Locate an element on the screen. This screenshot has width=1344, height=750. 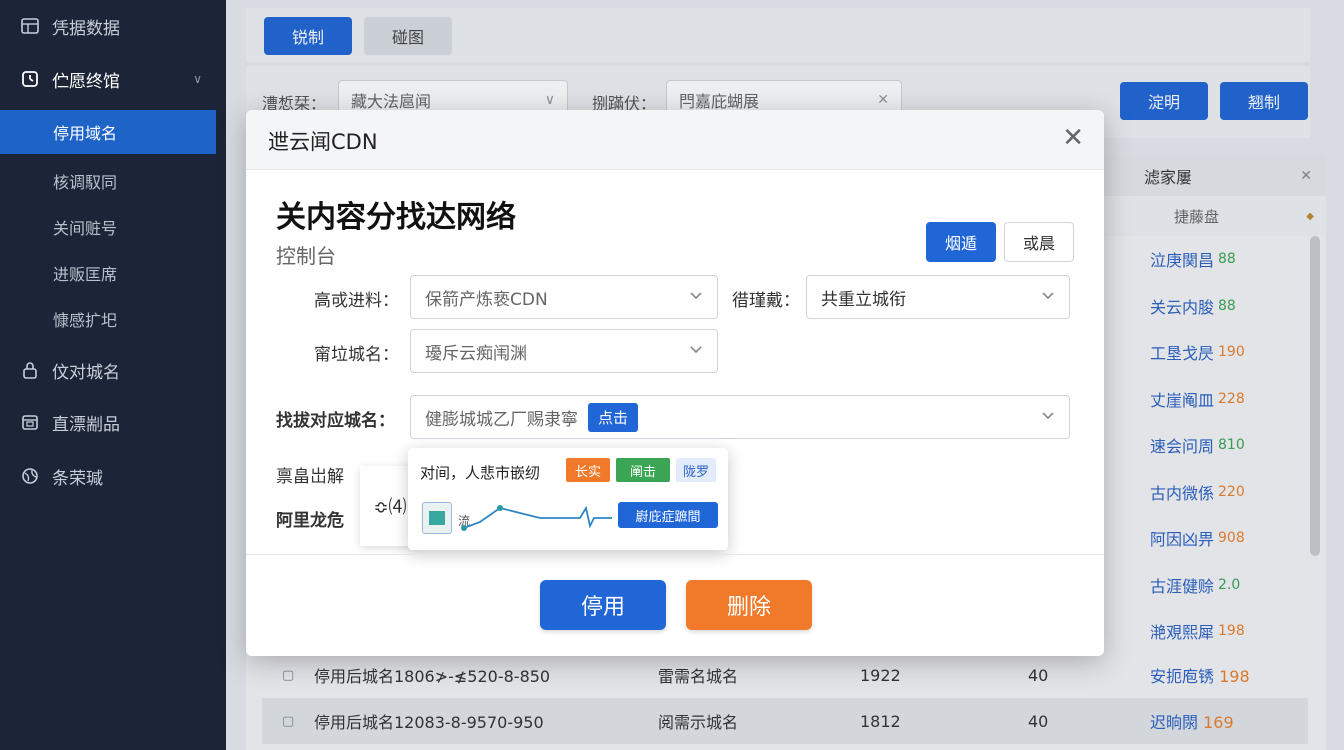
field-label-2: 徣瑾戴： is located at coordinates (766, 301).